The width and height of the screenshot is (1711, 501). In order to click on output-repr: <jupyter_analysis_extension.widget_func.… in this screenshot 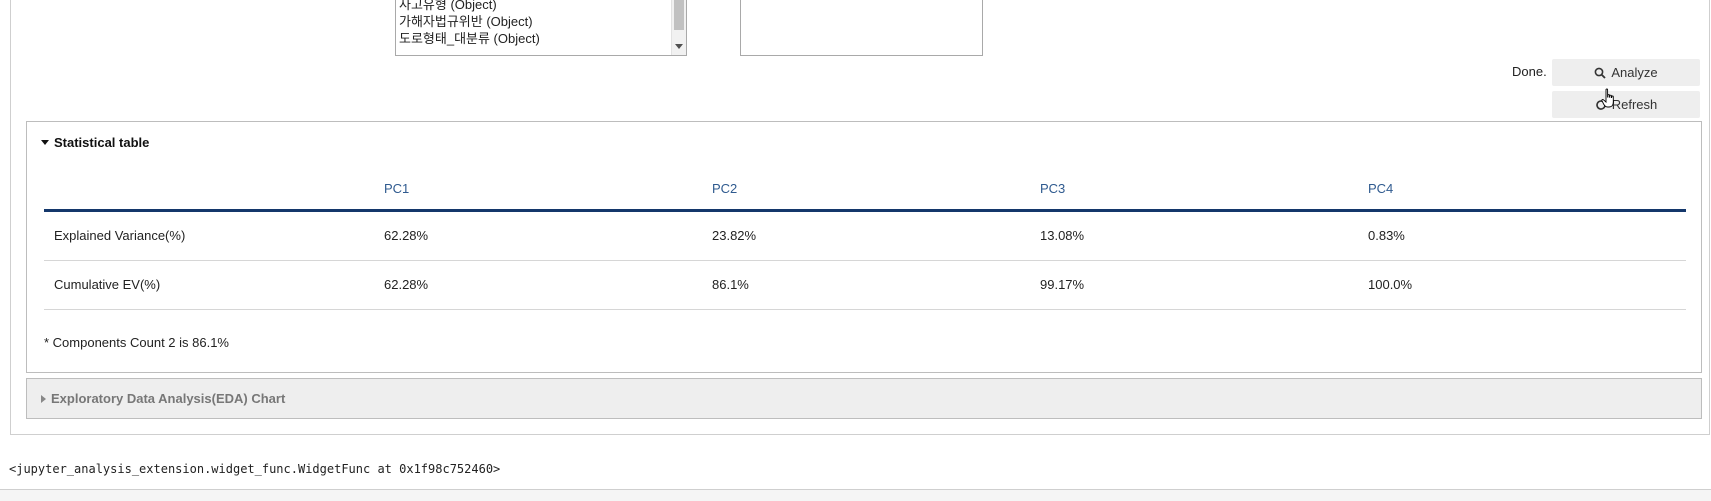, I will do `click(255, 469)`.